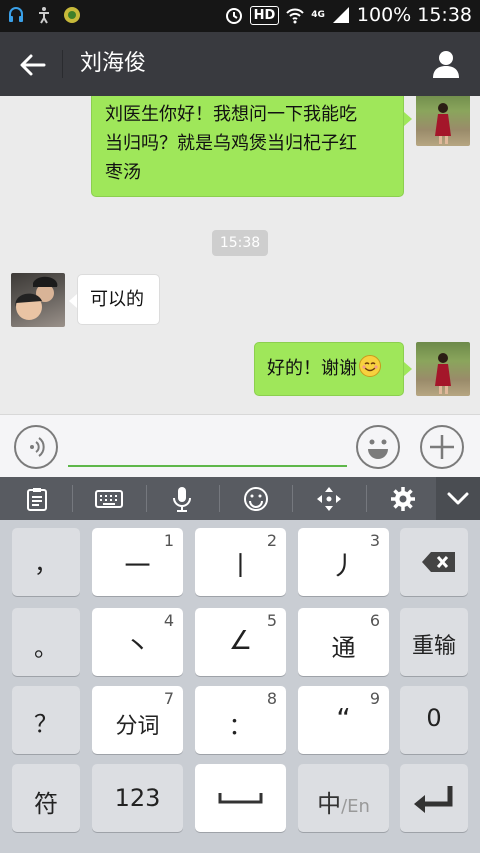  Describe the element at coordinates (109, 498) in the screenshot. I see `keyboard-icon` at that location.